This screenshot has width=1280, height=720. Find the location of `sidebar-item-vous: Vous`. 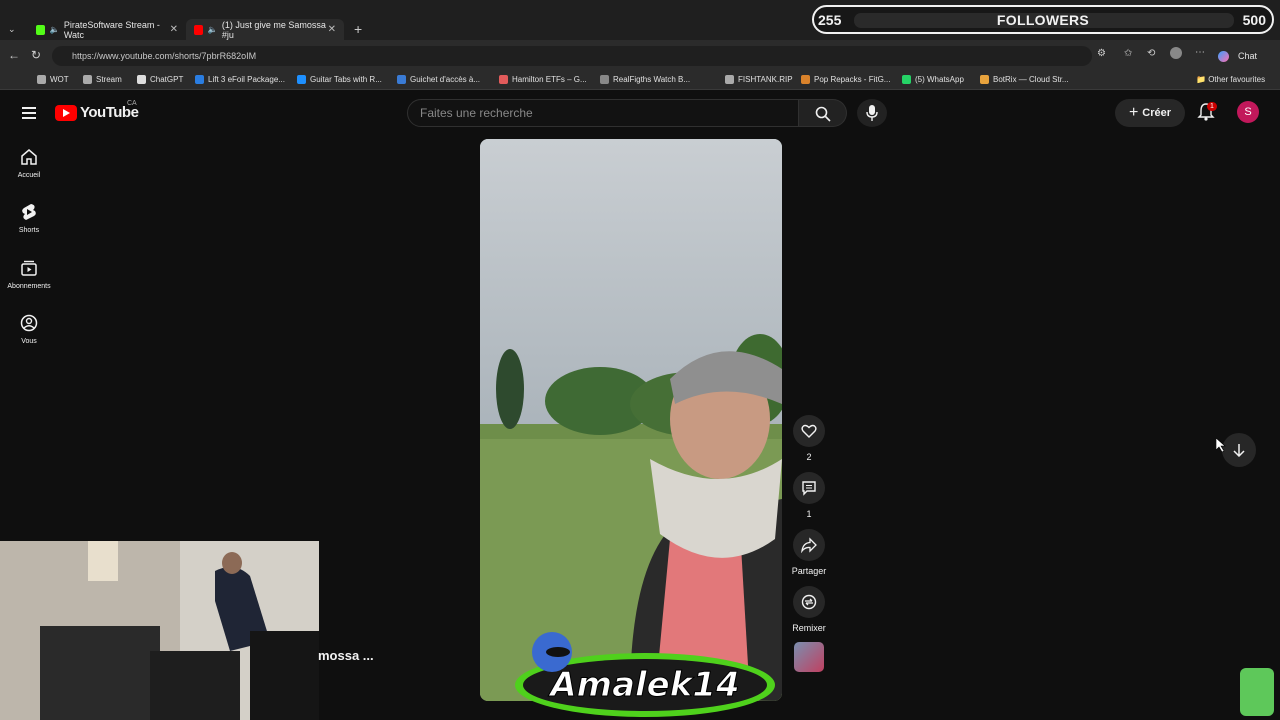

sidebar-item-vous: Vous is located at coordinates (29, 329).